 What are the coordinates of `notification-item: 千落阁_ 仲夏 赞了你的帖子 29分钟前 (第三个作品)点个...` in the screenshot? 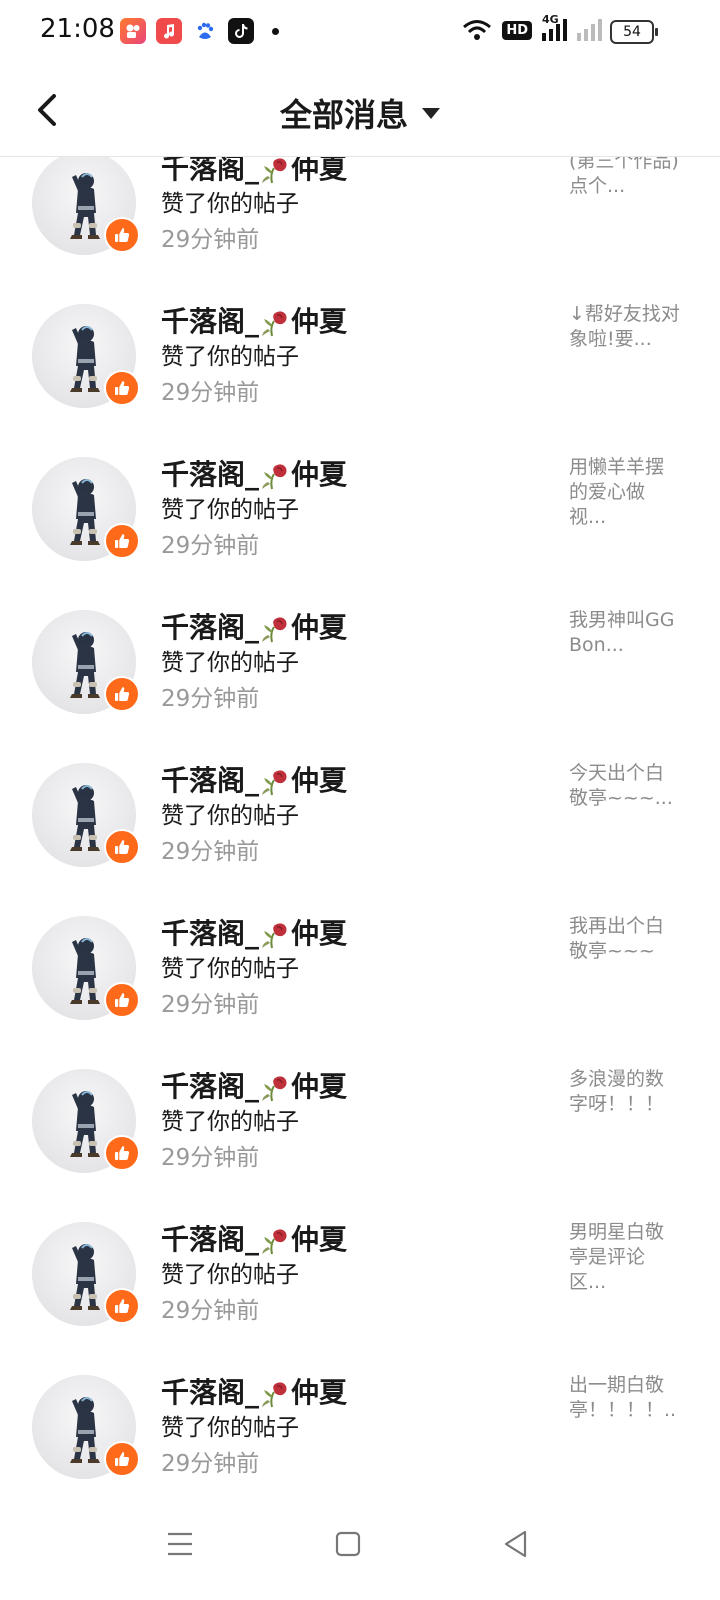 It's located at (360, 230).